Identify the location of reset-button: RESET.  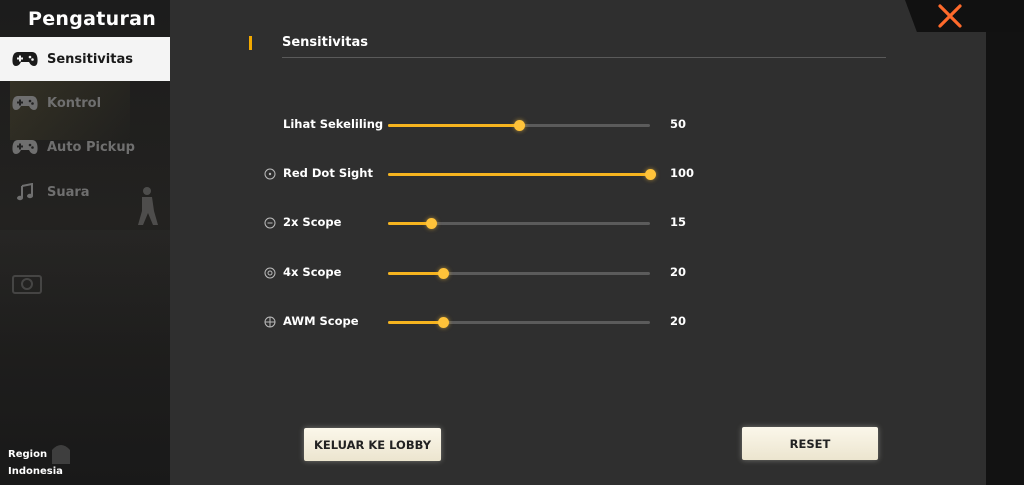
(810, 443).